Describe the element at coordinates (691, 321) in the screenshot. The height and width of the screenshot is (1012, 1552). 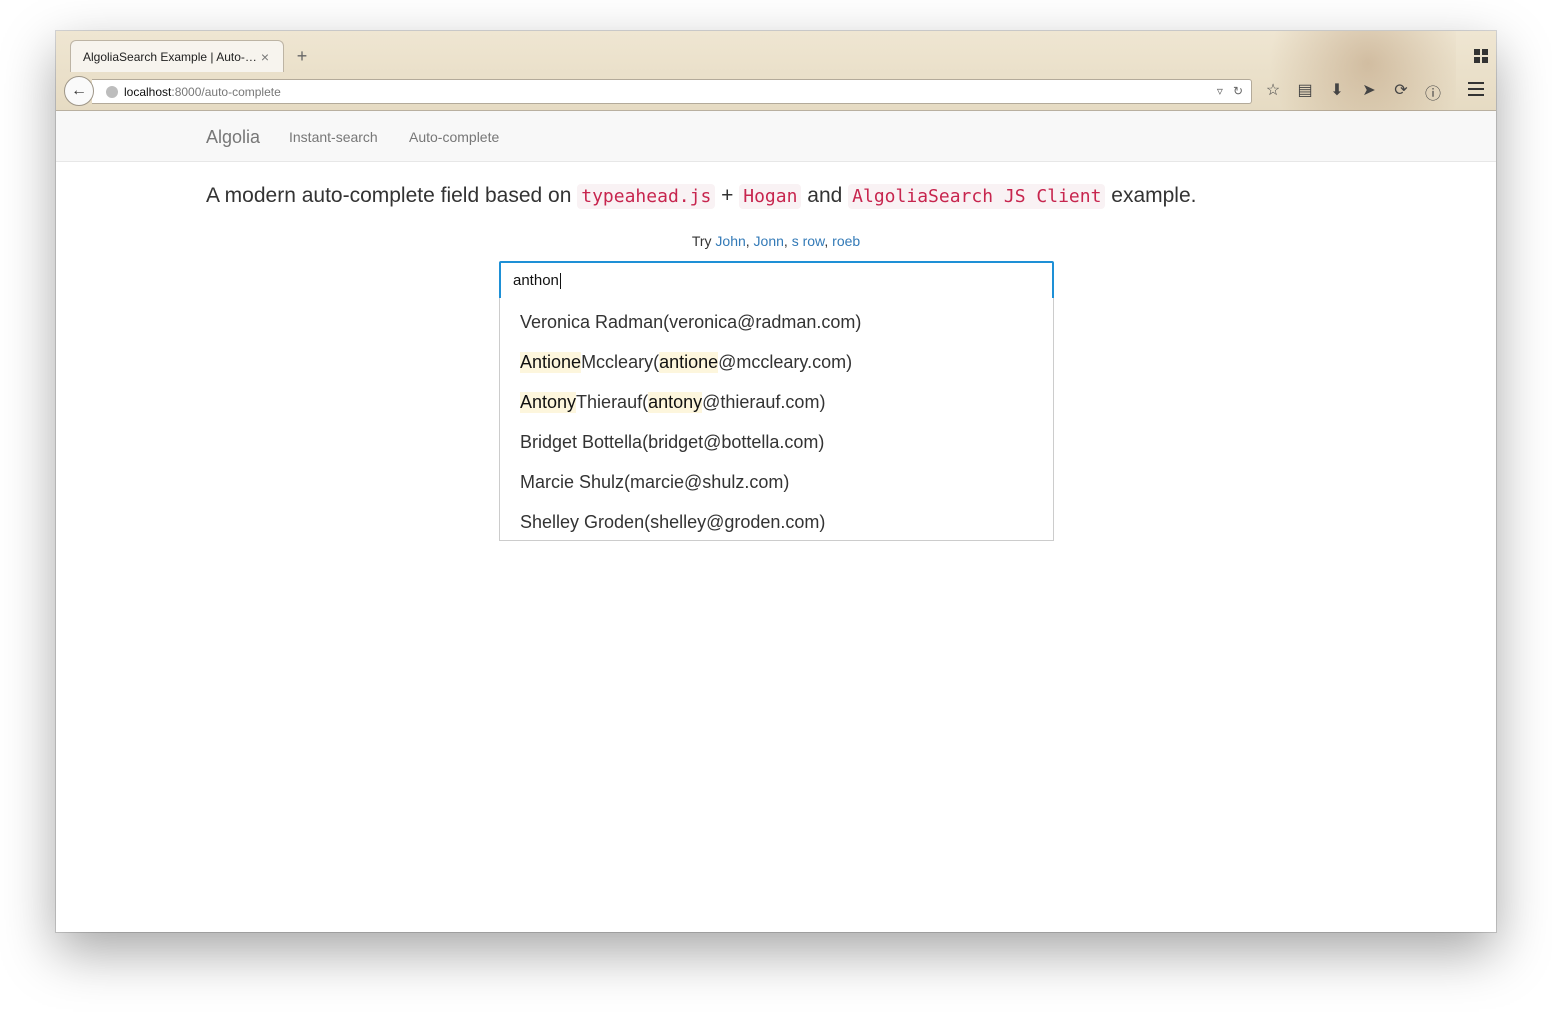
I see `suggestion-text: Veronica Radman(veronica@radman.com)` at that location.